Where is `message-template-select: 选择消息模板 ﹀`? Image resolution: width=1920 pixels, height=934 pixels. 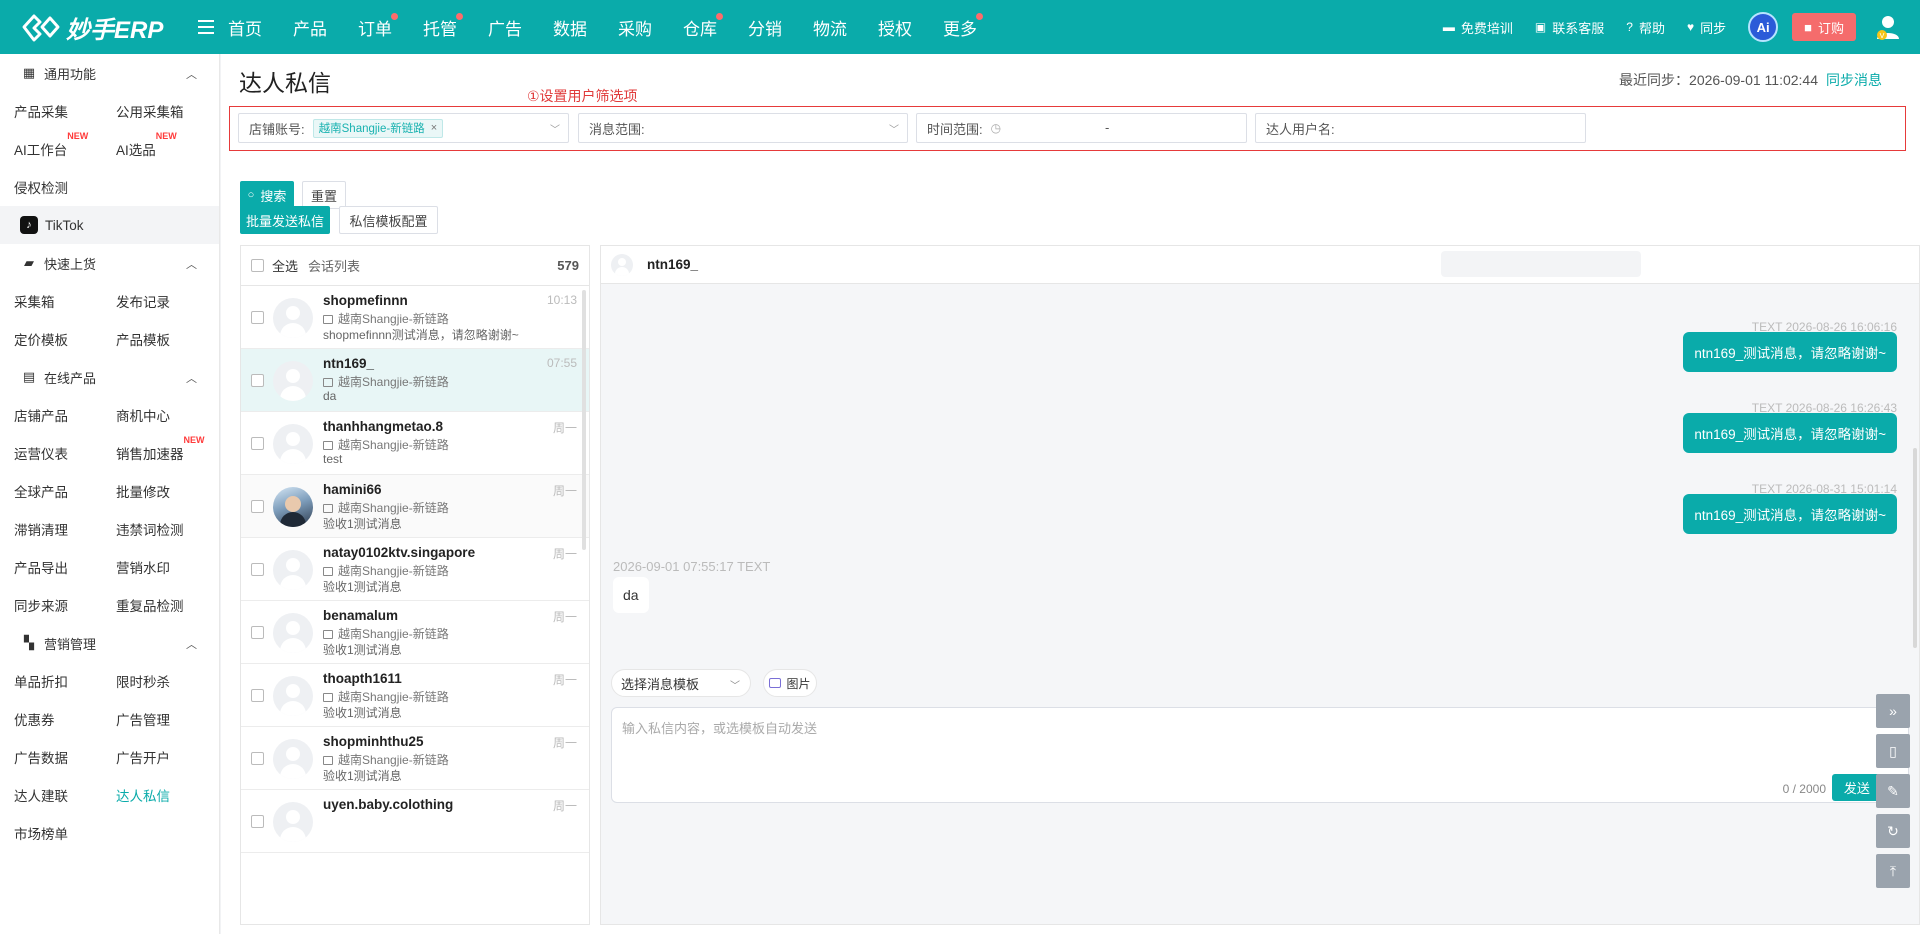 message-template-select: 选择消息模板 ﹀ is located at coordinates (681, 683).